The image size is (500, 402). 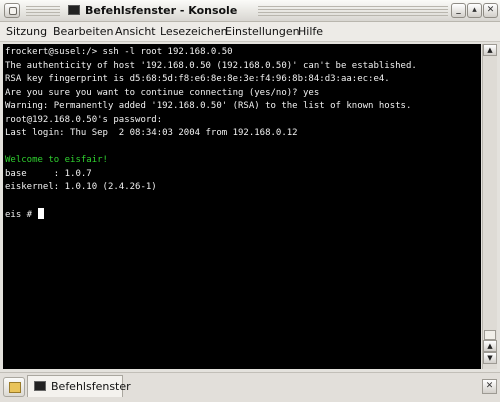 What do you see at coordinates (490, 335) in the screenshot?
I see `scrollbar-thumb` at bounding box center [490, 335].